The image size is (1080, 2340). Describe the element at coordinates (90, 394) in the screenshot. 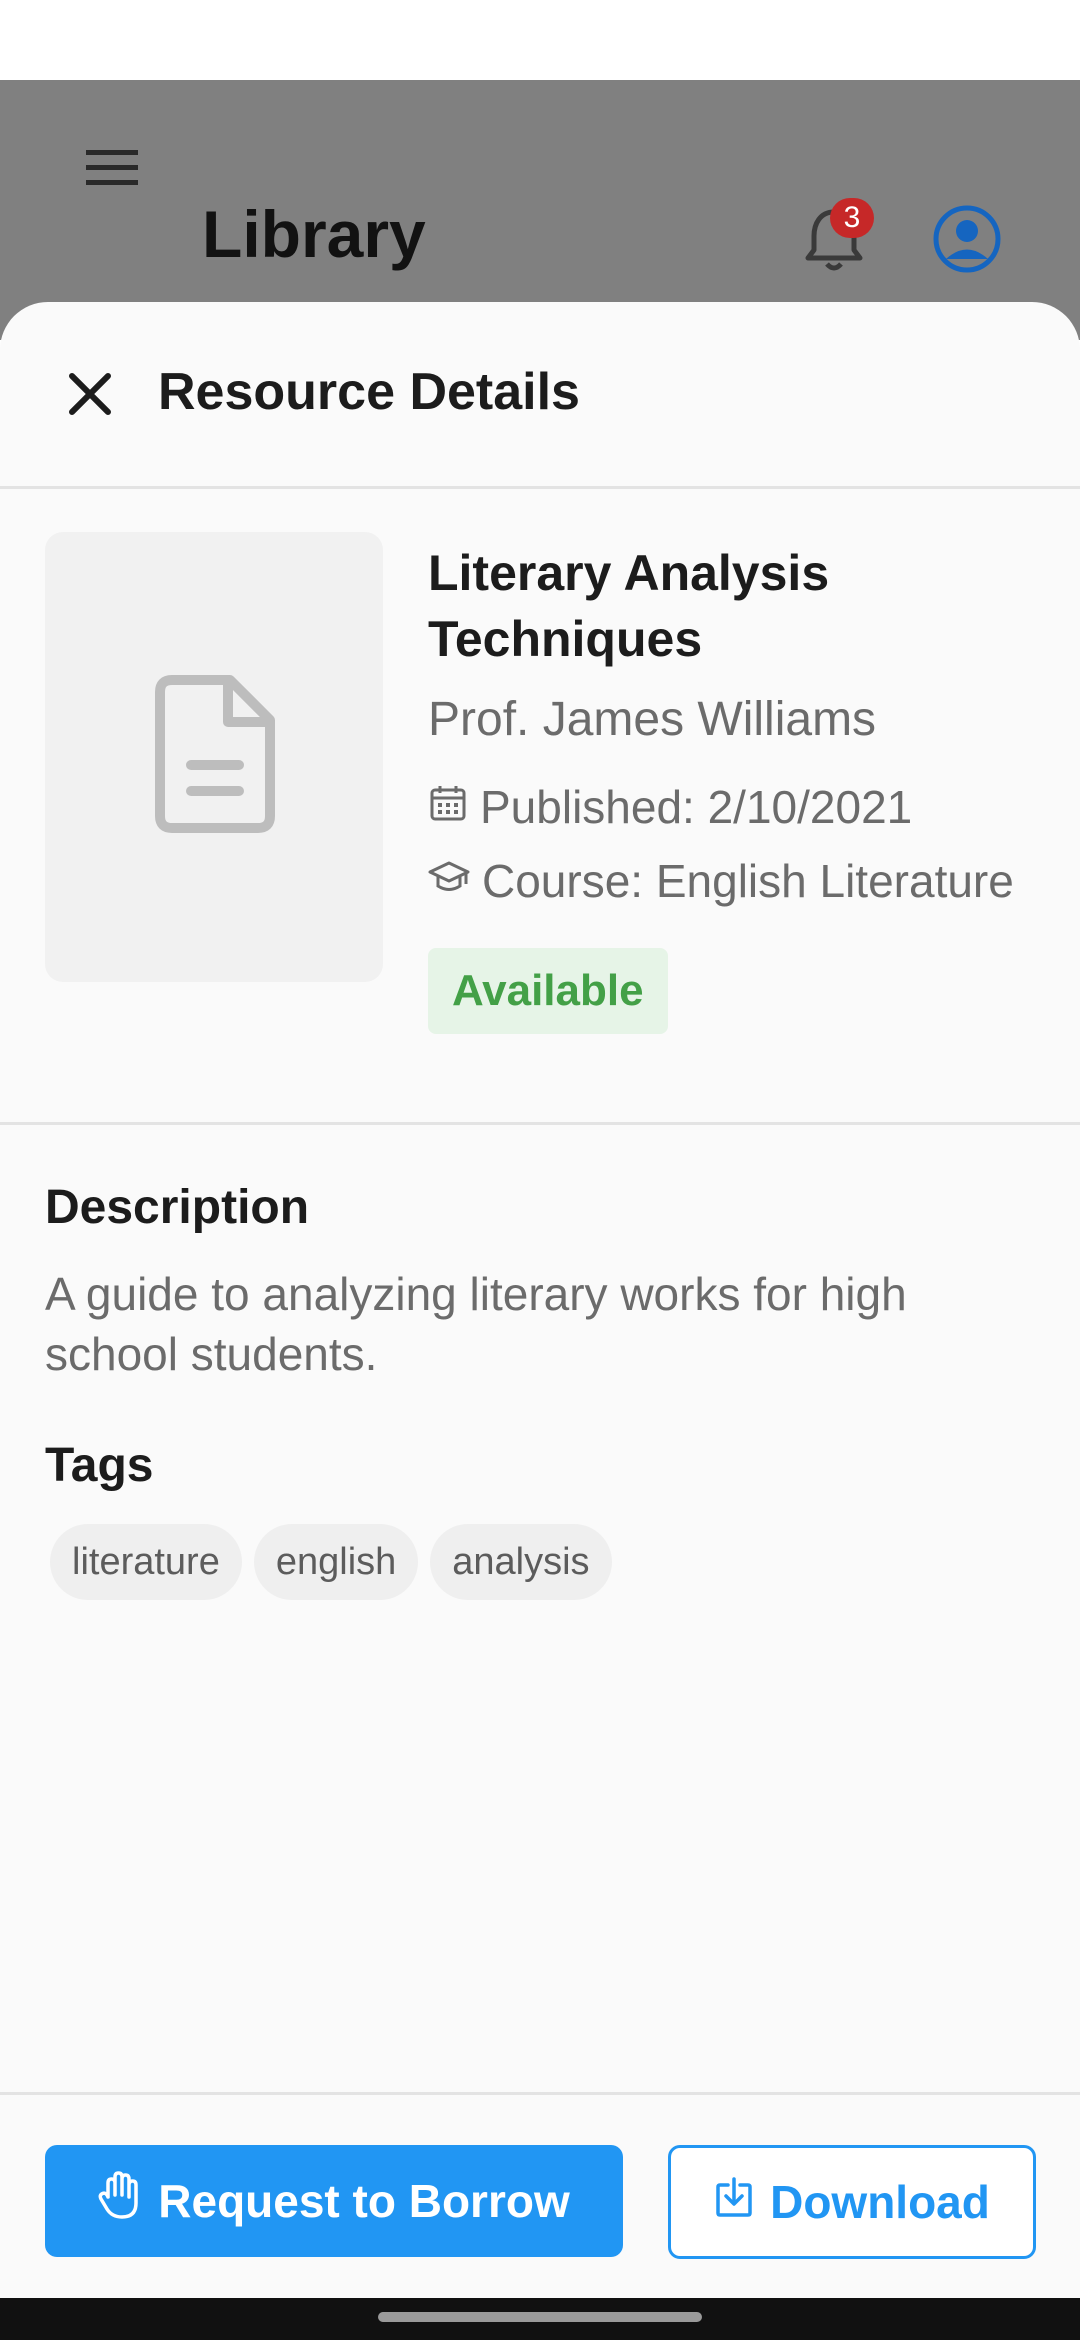

I see `close-icon` at that location.